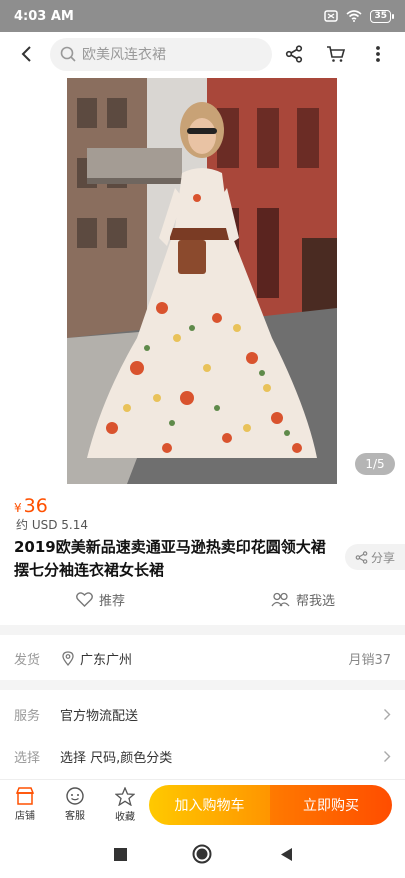 The width and height of the screenshot is (405, 878). What do you see at coordinates (316, 601) in the screenshot?
I see `help-pick-label: 帮我选` at bounding box center [316, 601].